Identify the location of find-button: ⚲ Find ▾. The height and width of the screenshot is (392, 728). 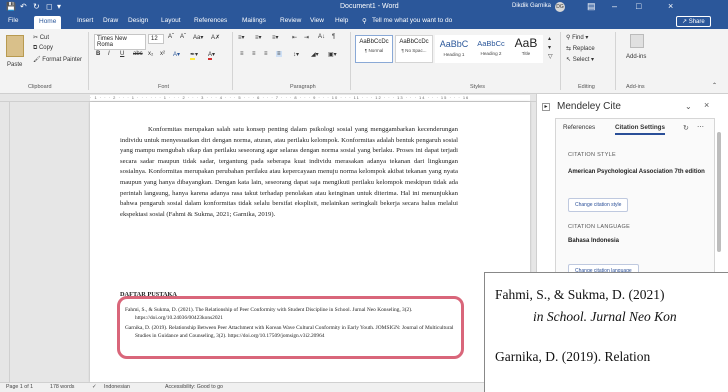
(577, 37).